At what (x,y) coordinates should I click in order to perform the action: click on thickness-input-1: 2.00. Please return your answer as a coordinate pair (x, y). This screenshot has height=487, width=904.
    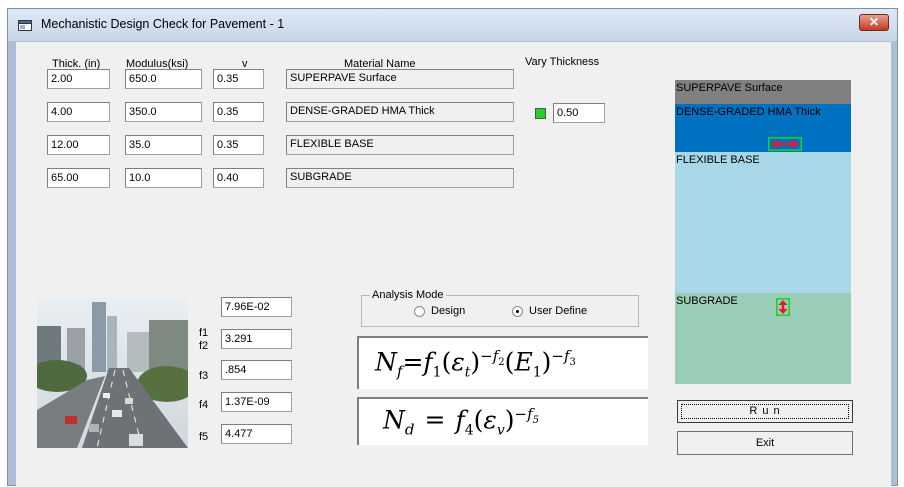
    Looking at the image, I should click on (78, 79).